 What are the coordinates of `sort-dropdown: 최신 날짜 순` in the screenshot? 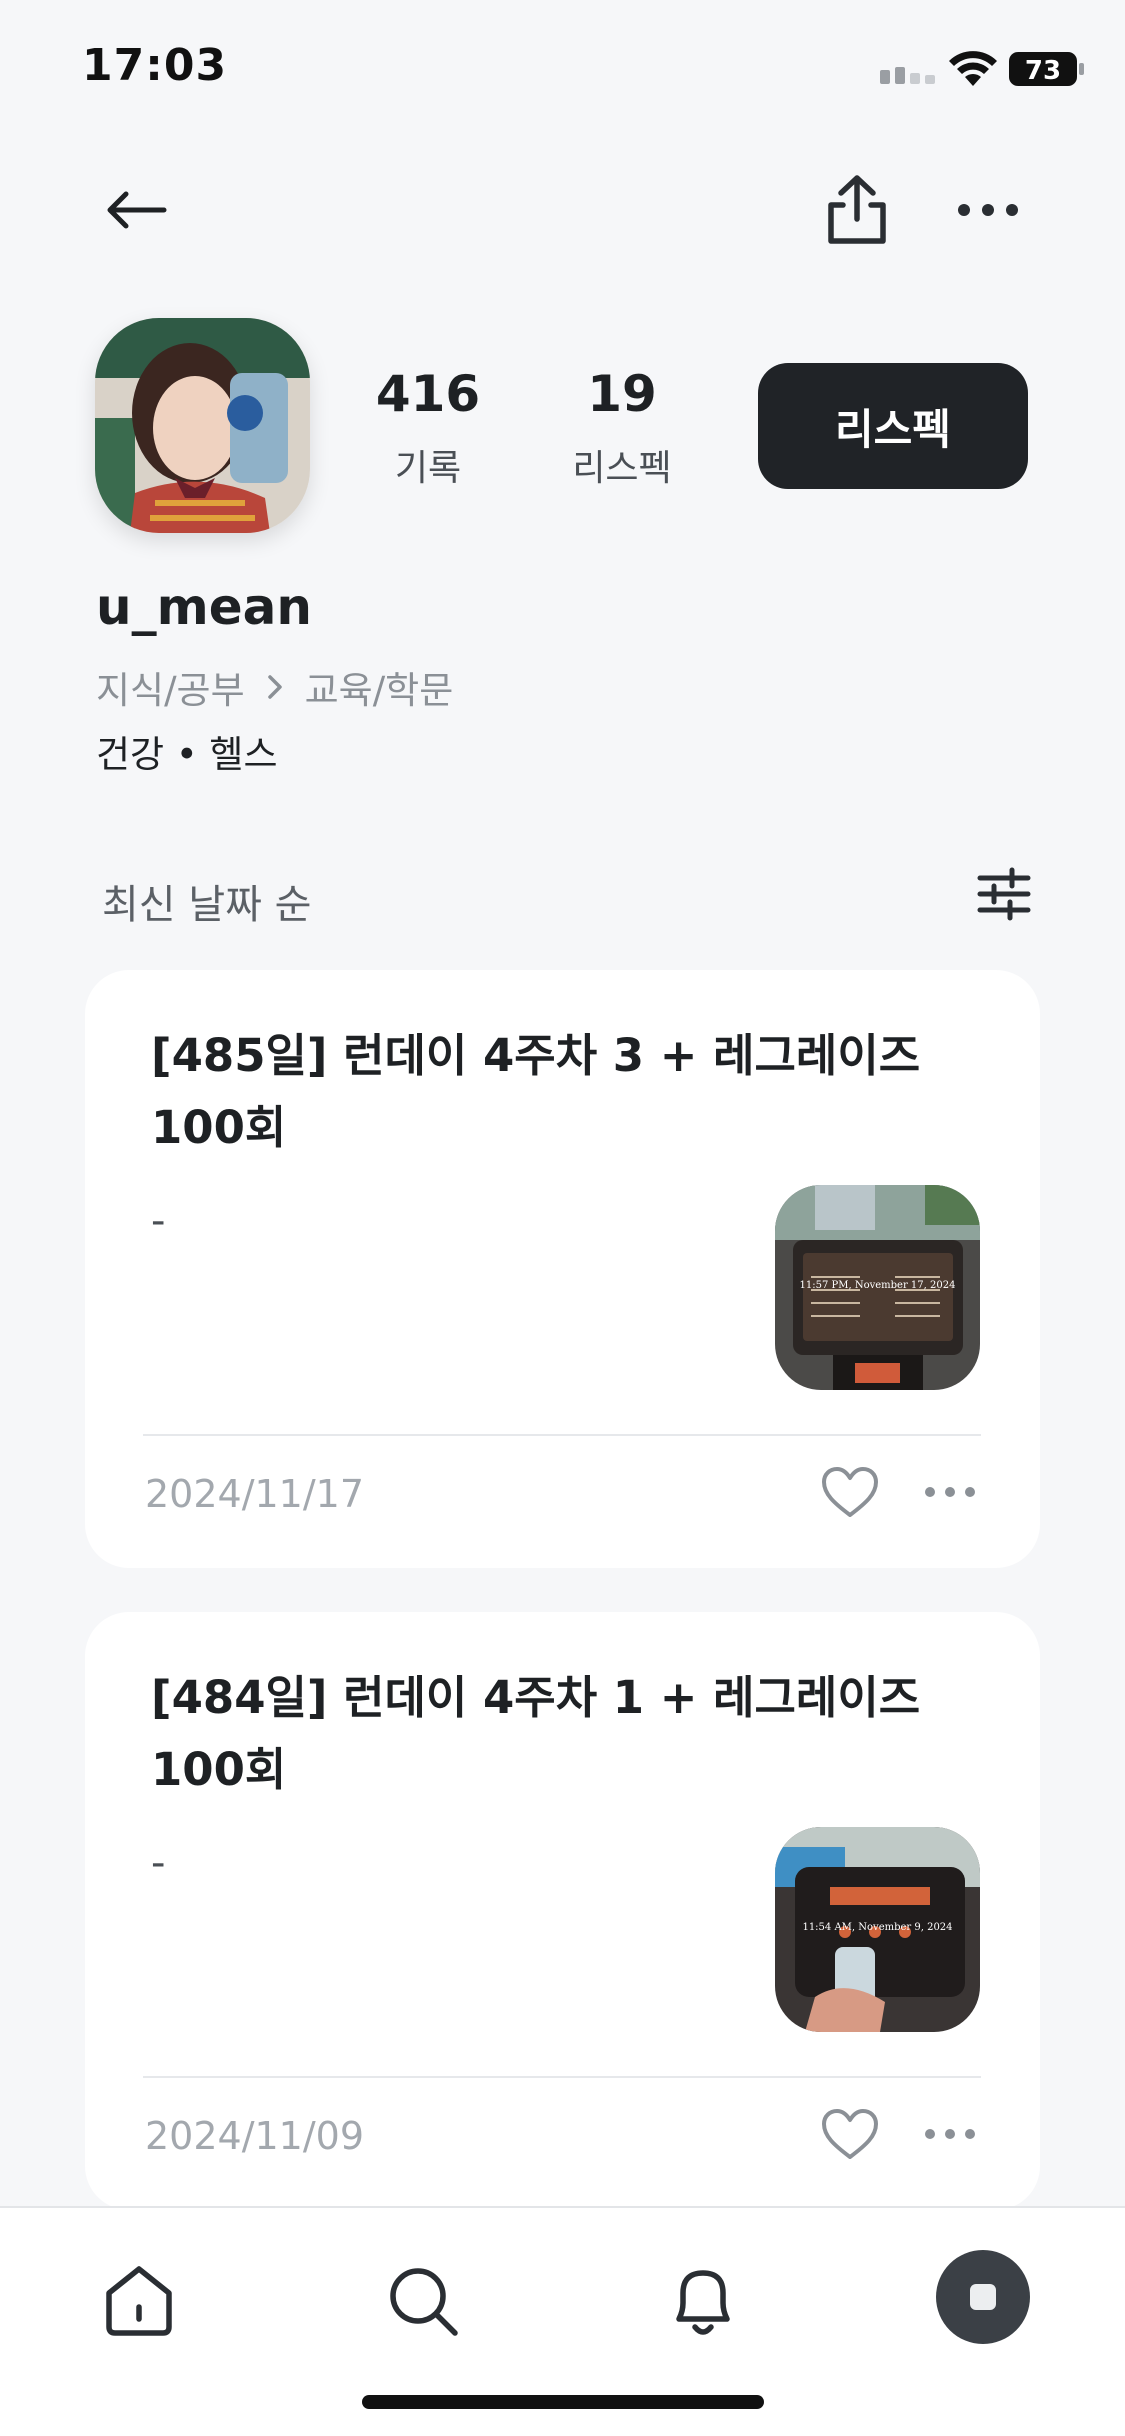 It's located at (206, 901).